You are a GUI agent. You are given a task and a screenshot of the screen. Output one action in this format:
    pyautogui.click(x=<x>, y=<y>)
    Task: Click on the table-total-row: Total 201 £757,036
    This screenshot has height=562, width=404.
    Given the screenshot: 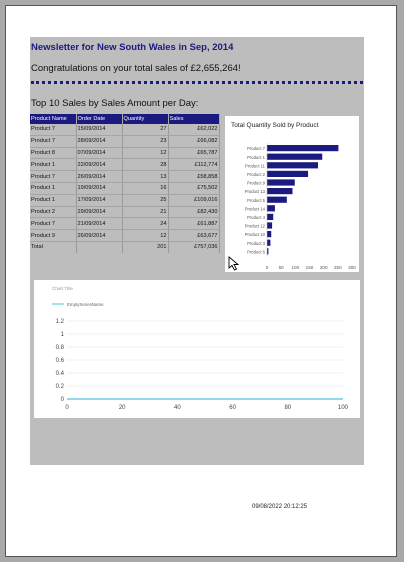 What is the action you would take?
    pyautogui.click(x=125, y=247)
    